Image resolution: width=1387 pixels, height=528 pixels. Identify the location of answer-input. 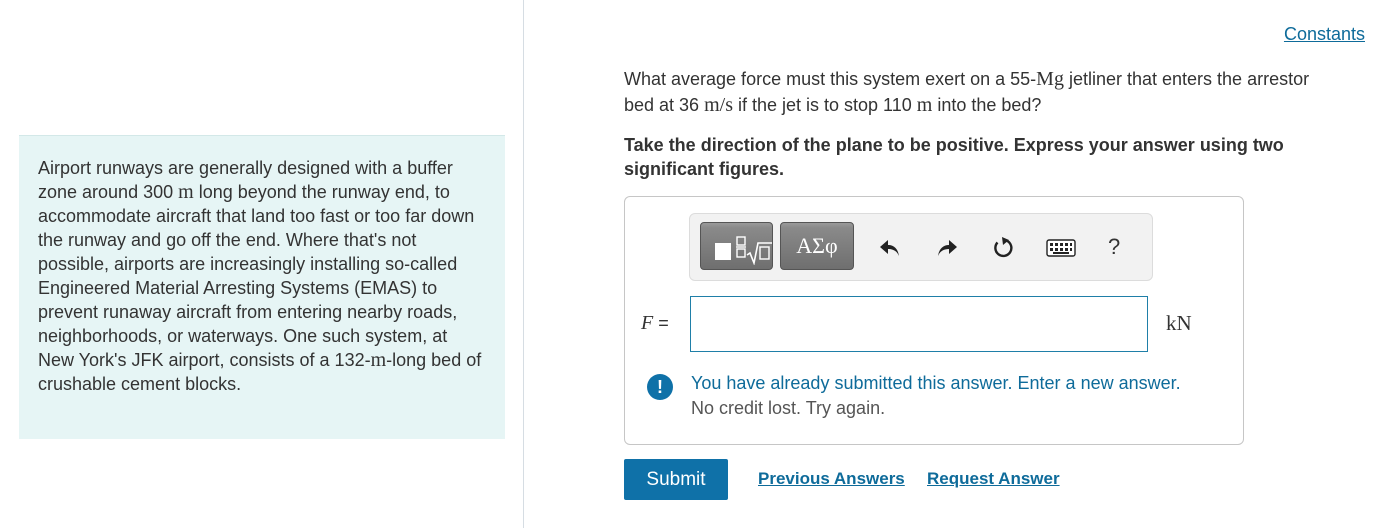
(919, 324).